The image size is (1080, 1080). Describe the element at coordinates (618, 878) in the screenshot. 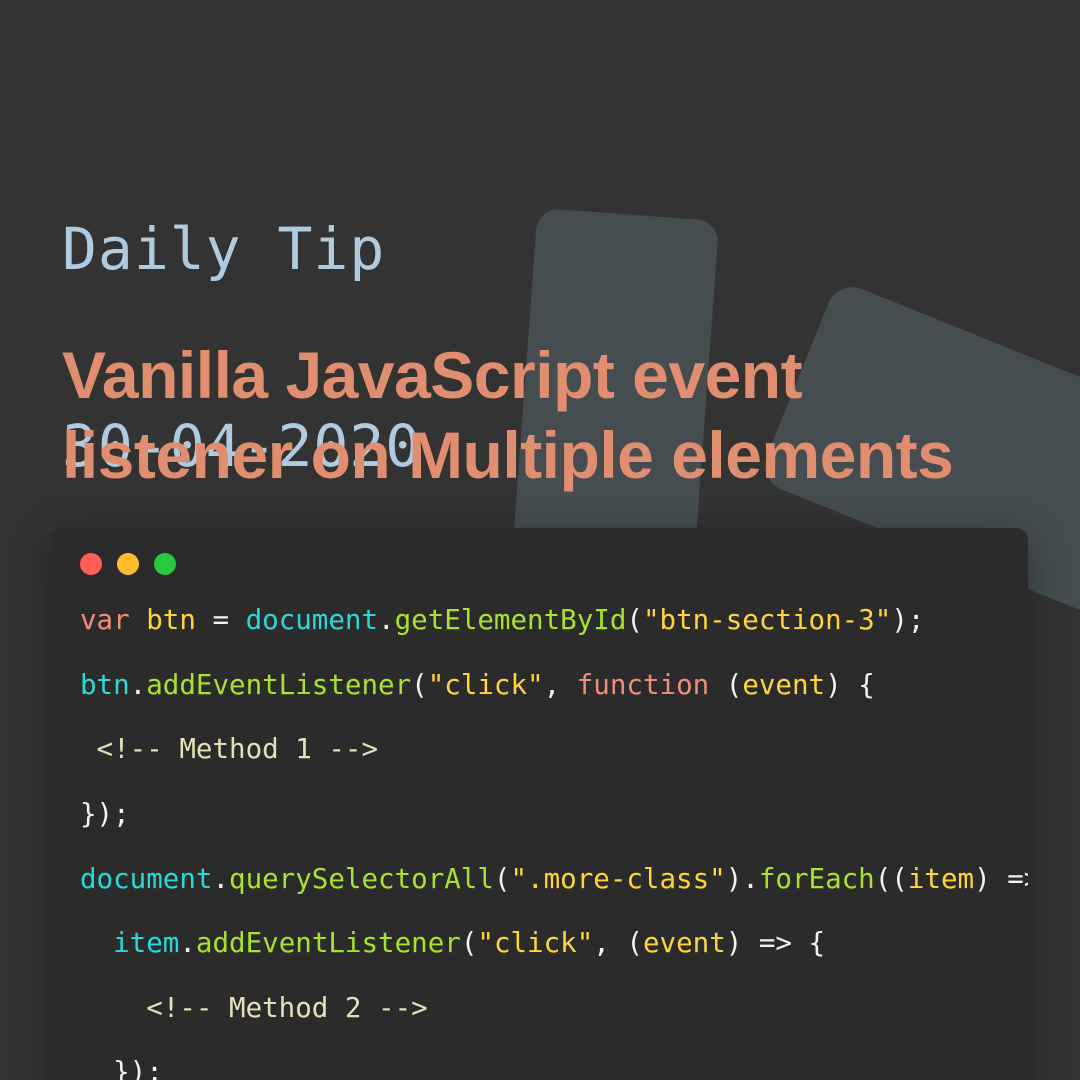

I see `code-token: ".more-class"` at that location.